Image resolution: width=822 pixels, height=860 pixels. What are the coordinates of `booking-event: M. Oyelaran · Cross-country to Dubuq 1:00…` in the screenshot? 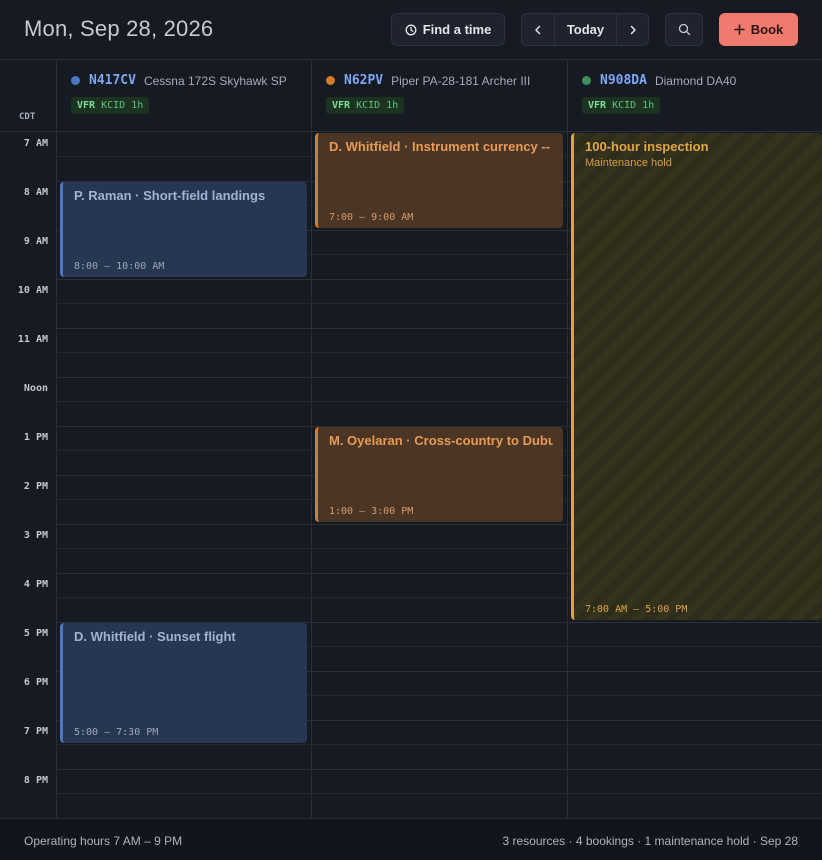 It's located at (439, 474).